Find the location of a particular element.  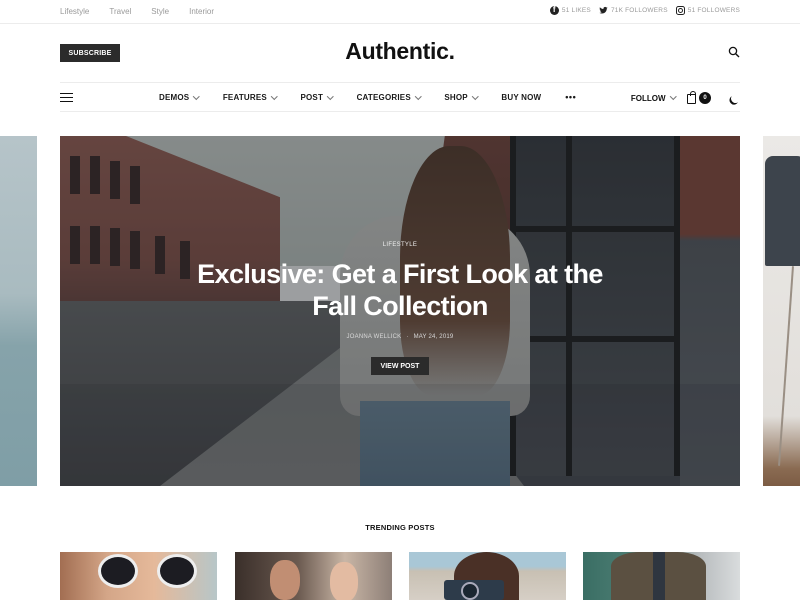

site-logo: Authentic. is located at coordinates (400, 51).